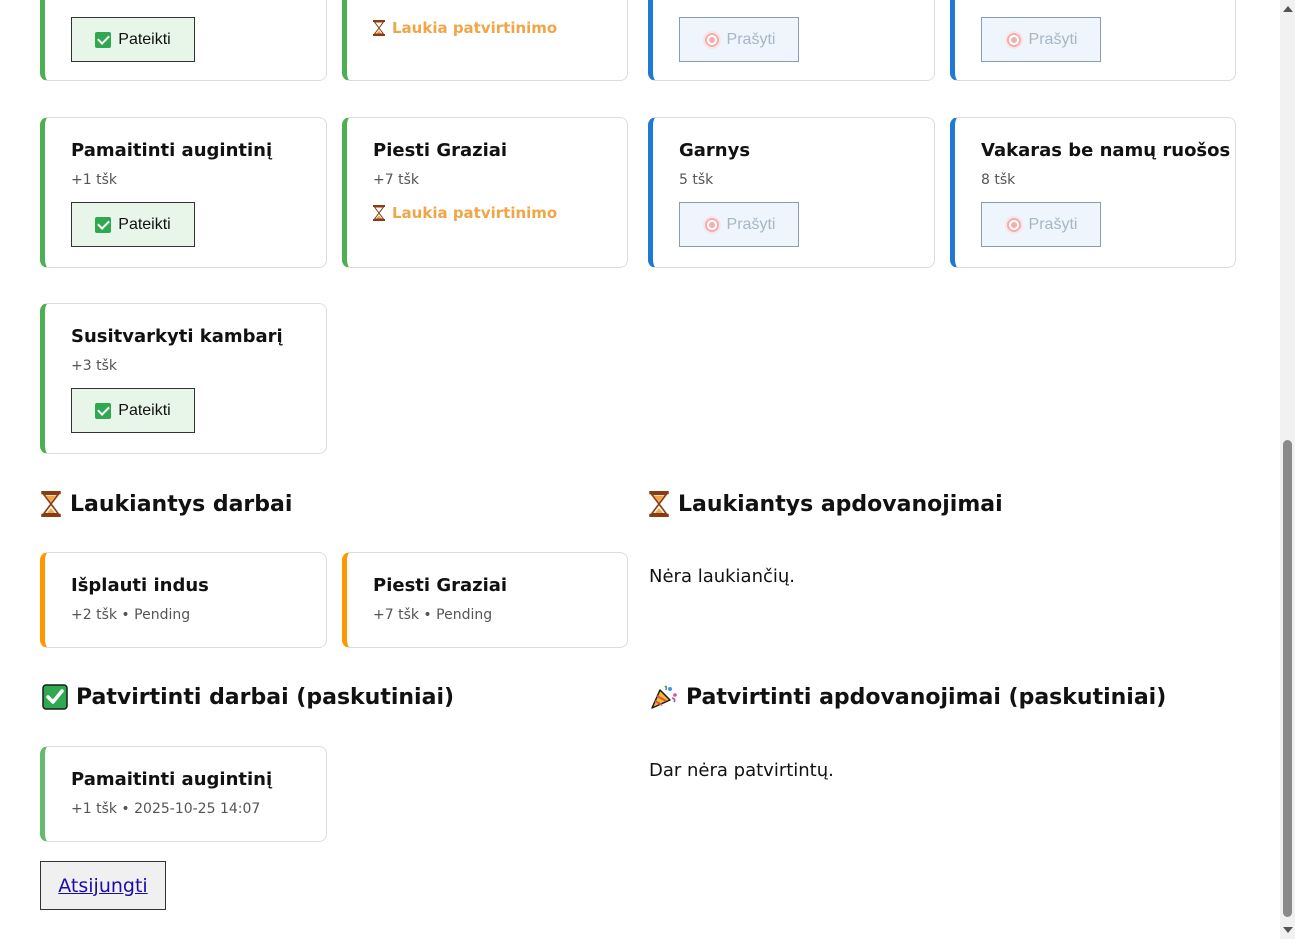 Image resolution: width=1295 pixels, height=939 pixels. Describe the element at coordinates (166, 809) in the screenshot. I see `approved-work-item-meta: +1 tšk • 2025-10-25 14:07` at that location.